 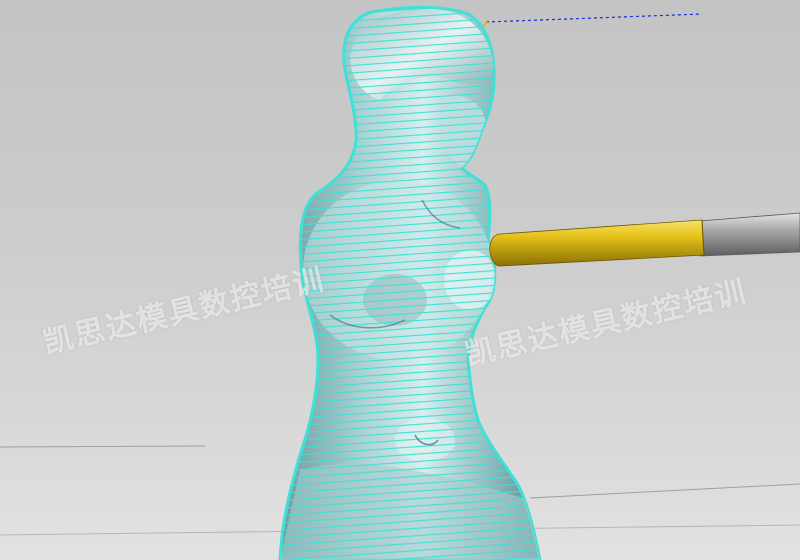 I want to click on rapid-move-path, so click(x=592, y=21).